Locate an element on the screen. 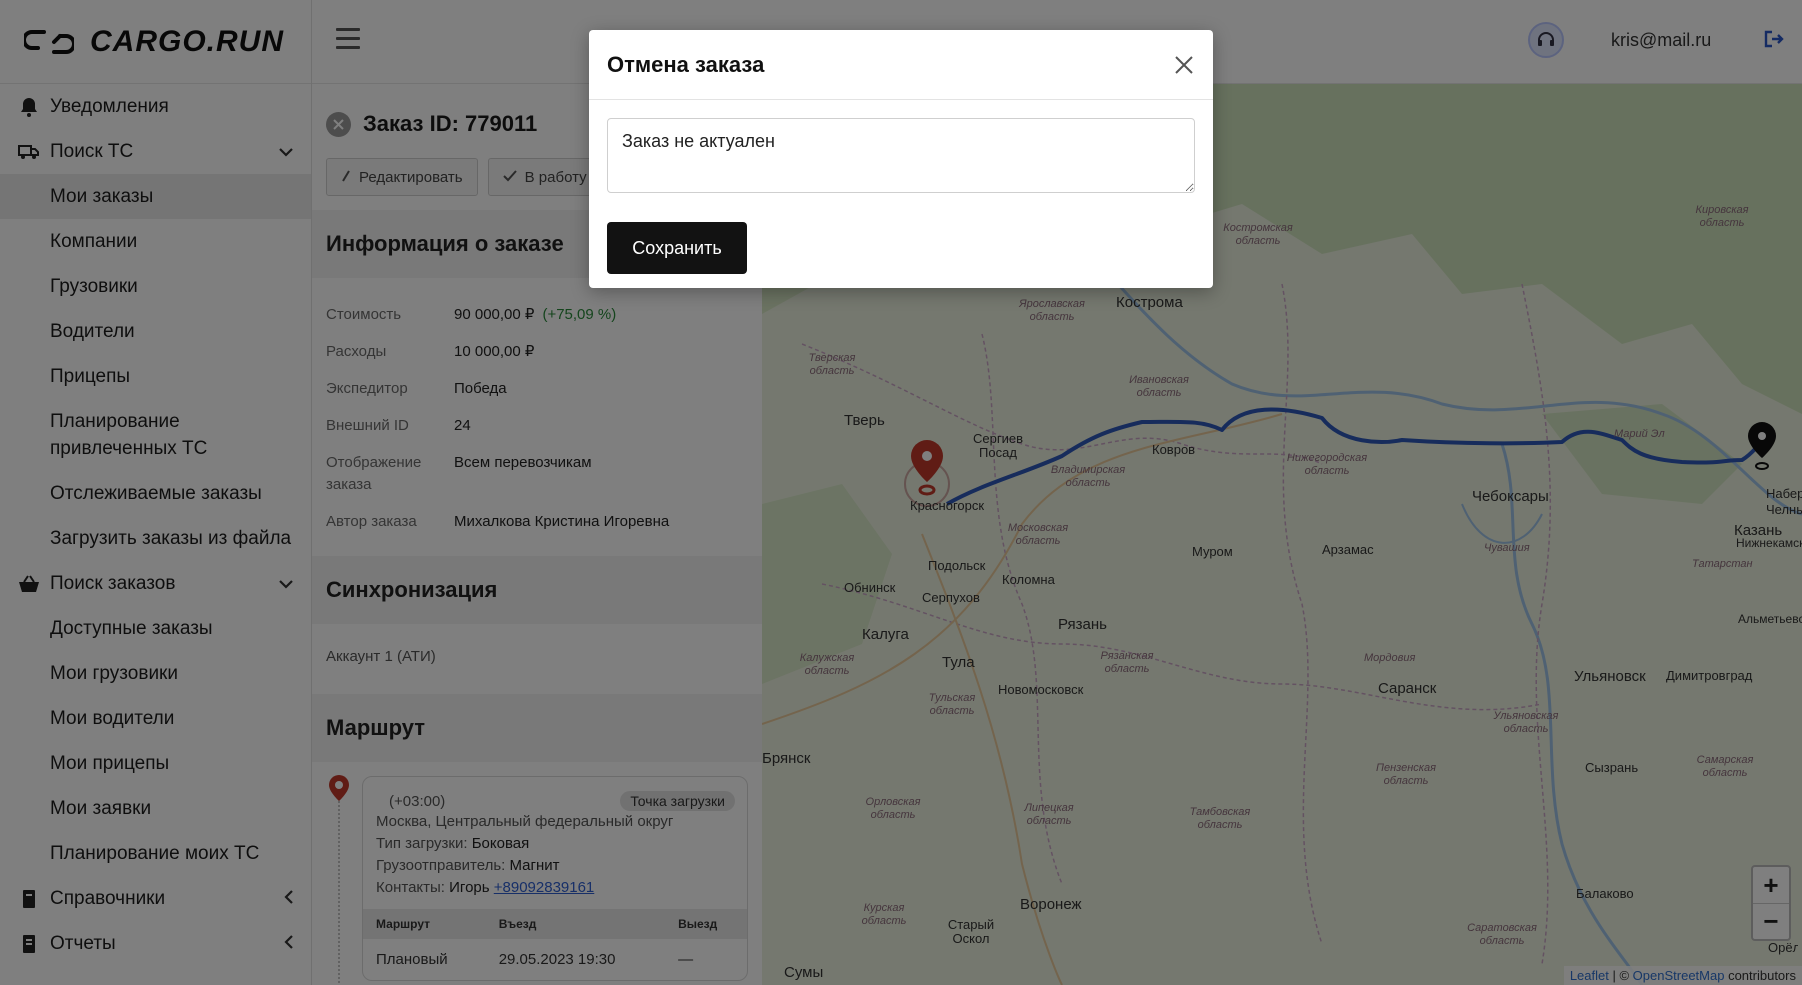 The width and height of the screenshot is (1802, 985). modal-body: Заказ не актуален Сохранить is located at coordinates (901, 196).